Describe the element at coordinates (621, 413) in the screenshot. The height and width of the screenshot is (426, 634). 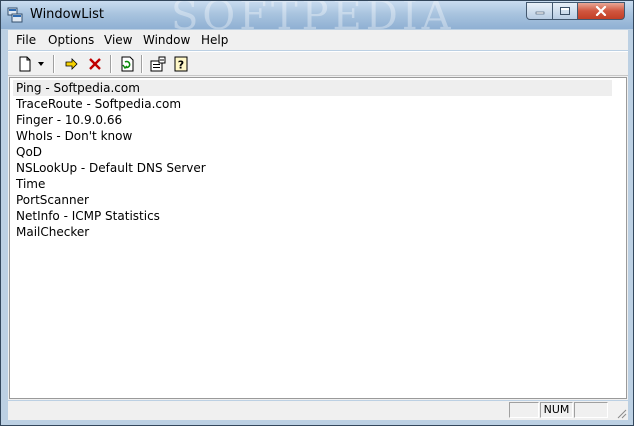
I see `resize-grip-icon` at that location.